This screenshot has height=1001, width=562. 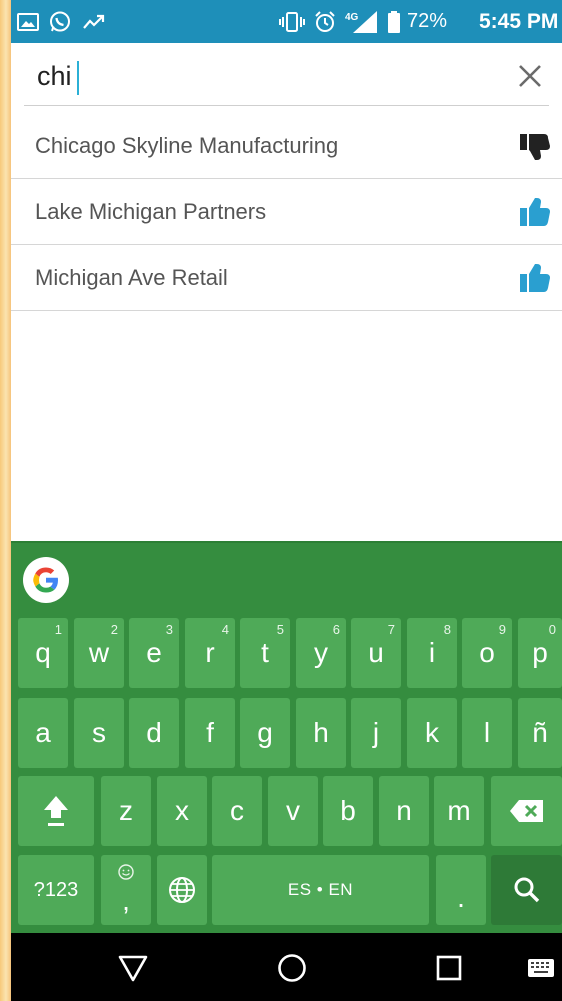 What do you see at coordinates (519, 21) in the screenshot?
I see `status-time: 5:45 PM` at bounding box center [519, 21].